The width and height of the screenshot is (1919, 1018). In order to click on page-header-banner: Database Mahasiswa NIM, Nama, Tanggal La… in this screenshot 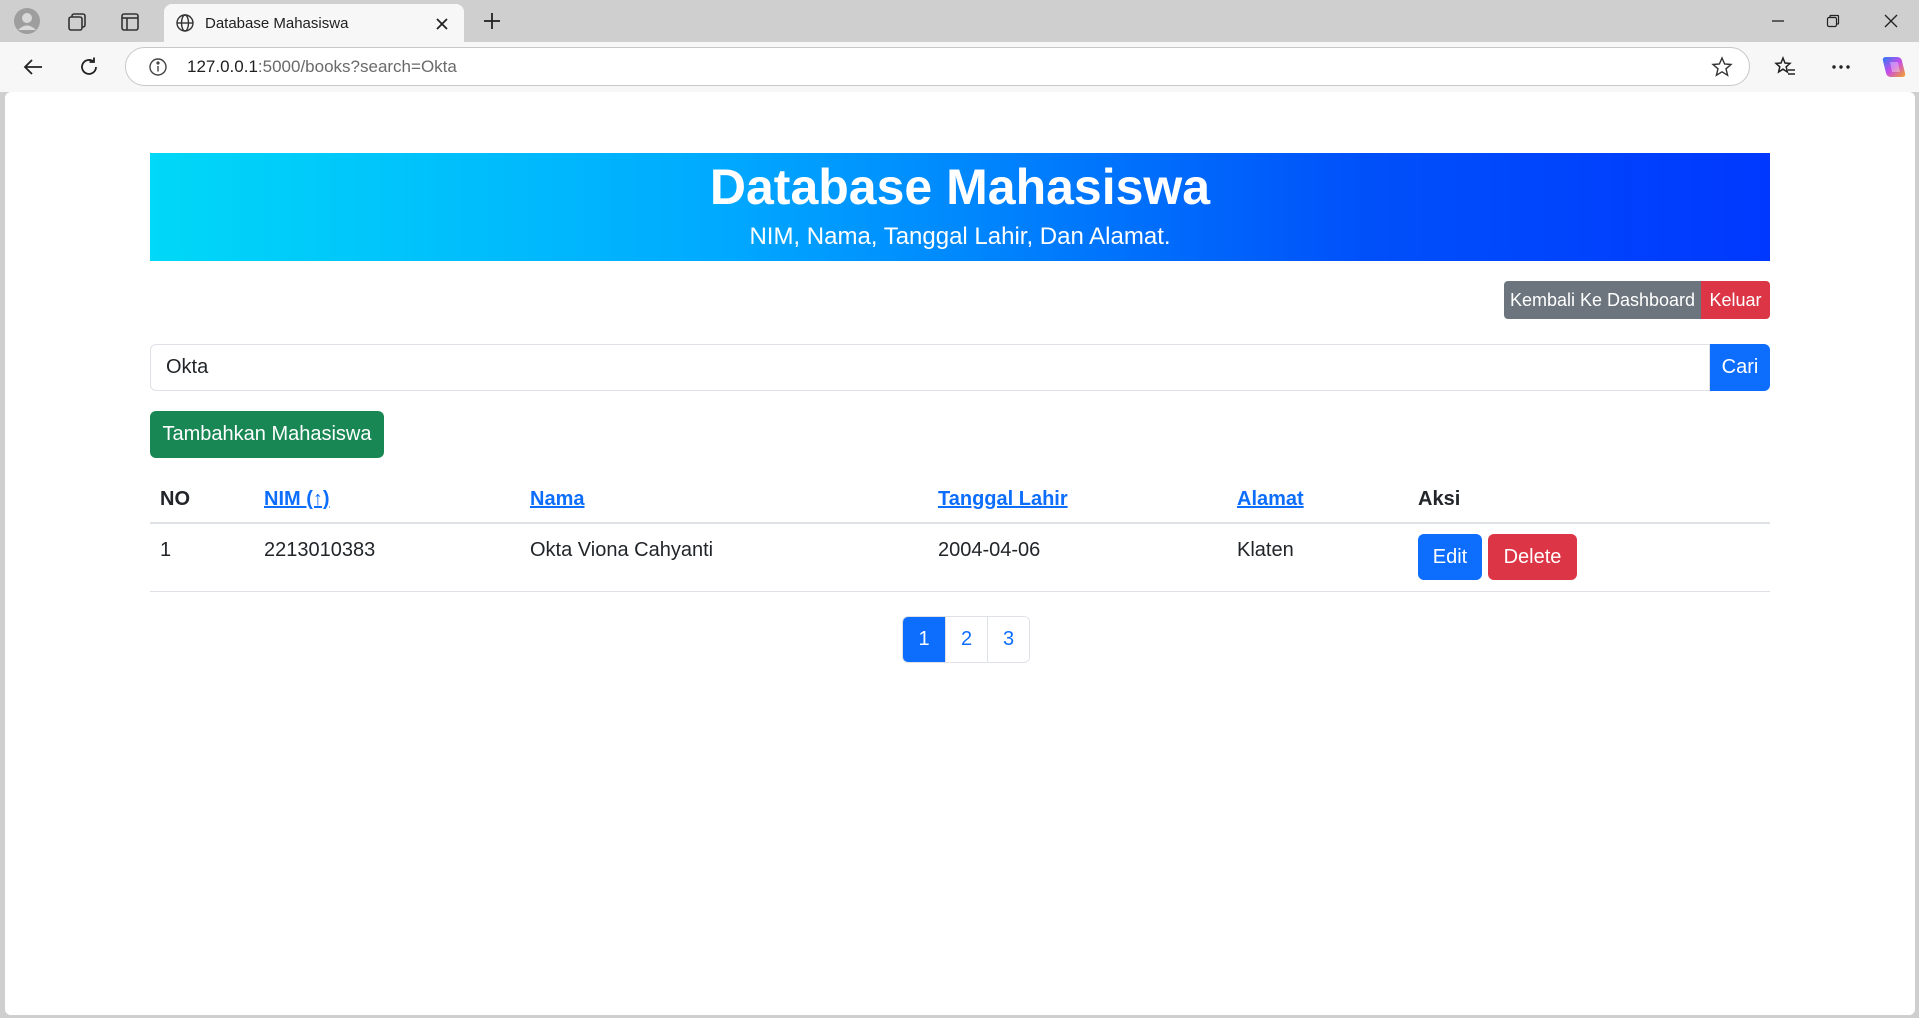, I will do `click(960, 207)`.